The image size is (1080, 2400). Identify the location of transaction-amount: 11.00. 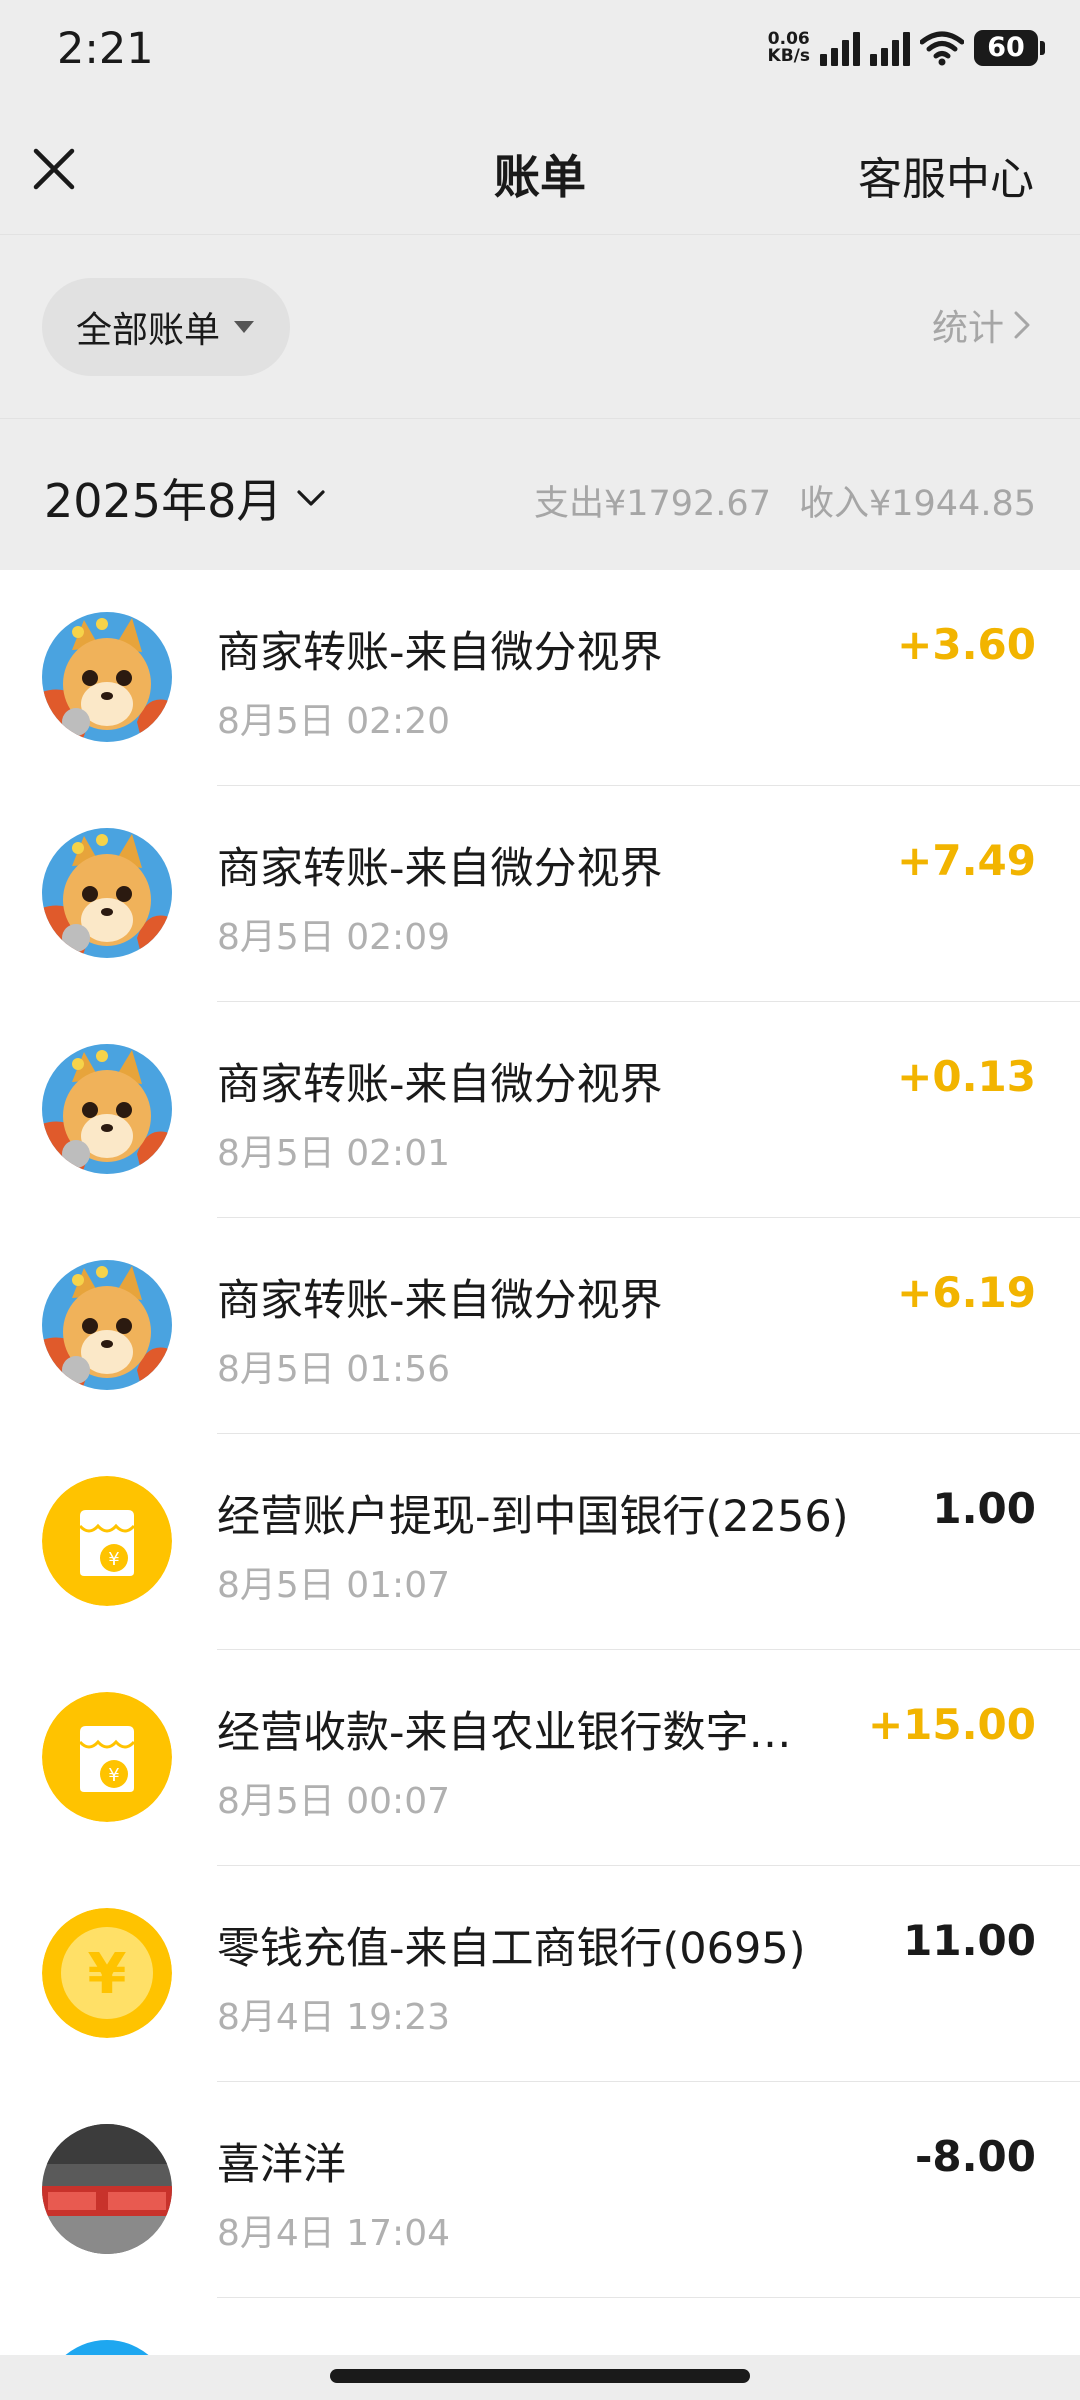
(969, 1940).